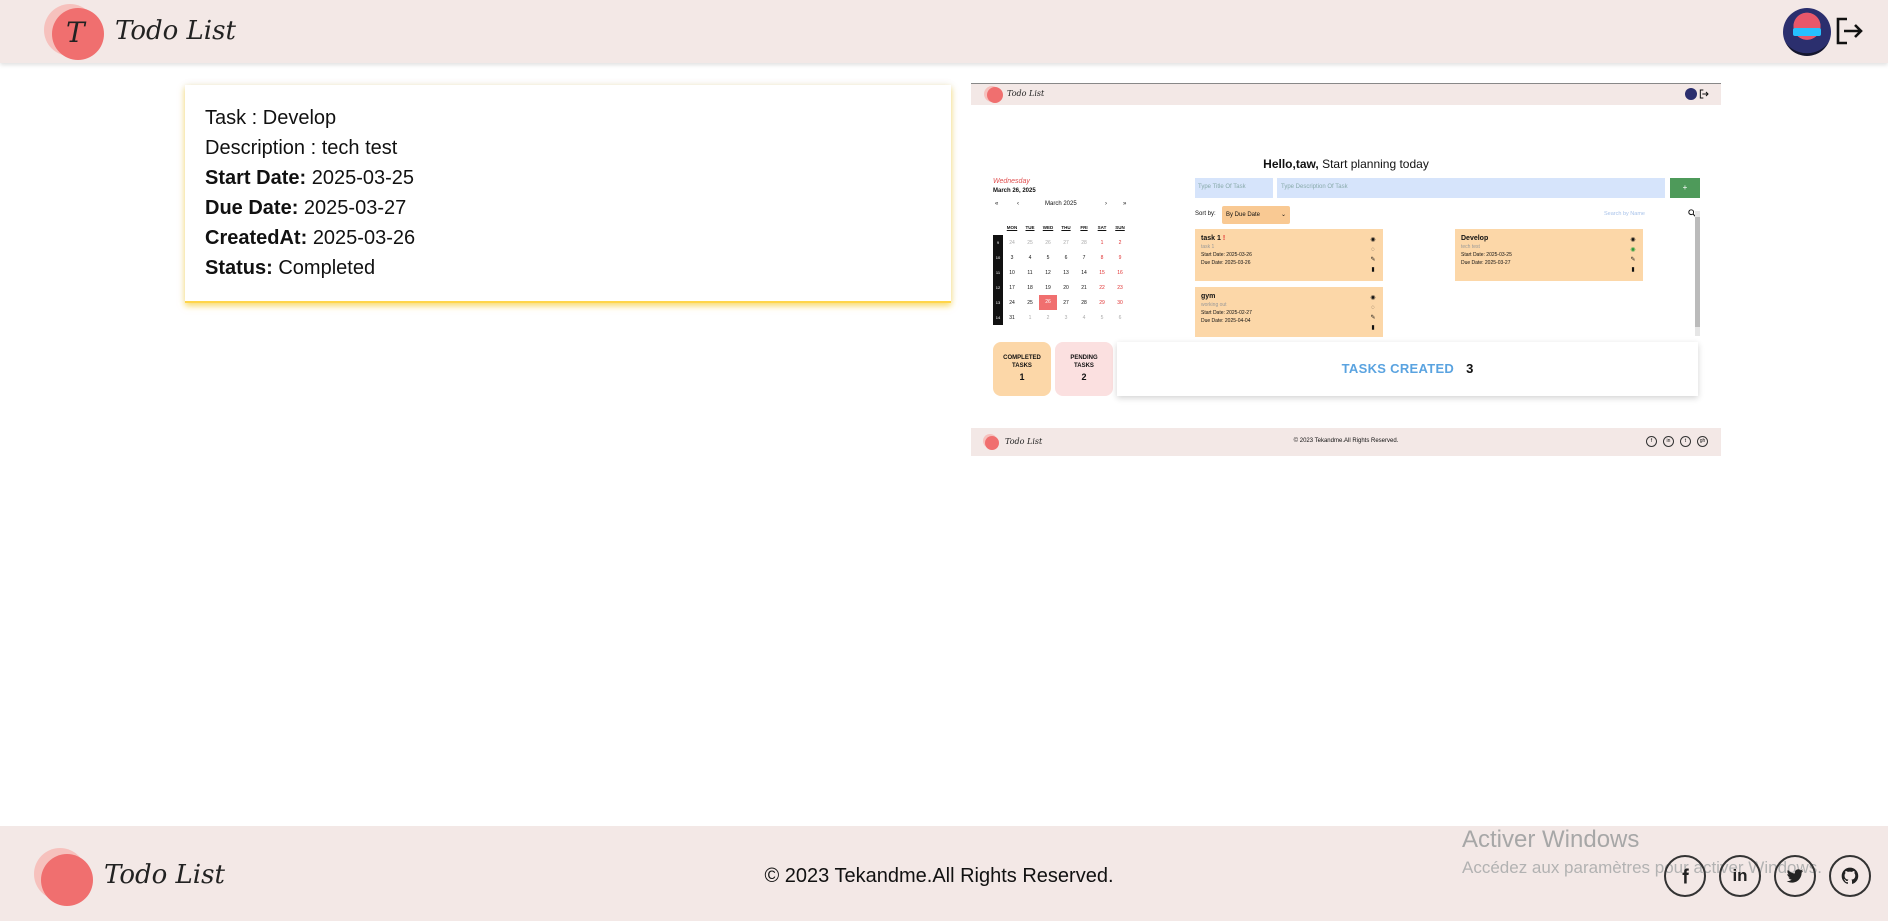 Image resolution: width=1888 pixels, height=921 pixels. Describe the element at coordinates (568, 238) in the screenshot. I see `task-created-line: CreatedAt: 2025-03-26` at that location.